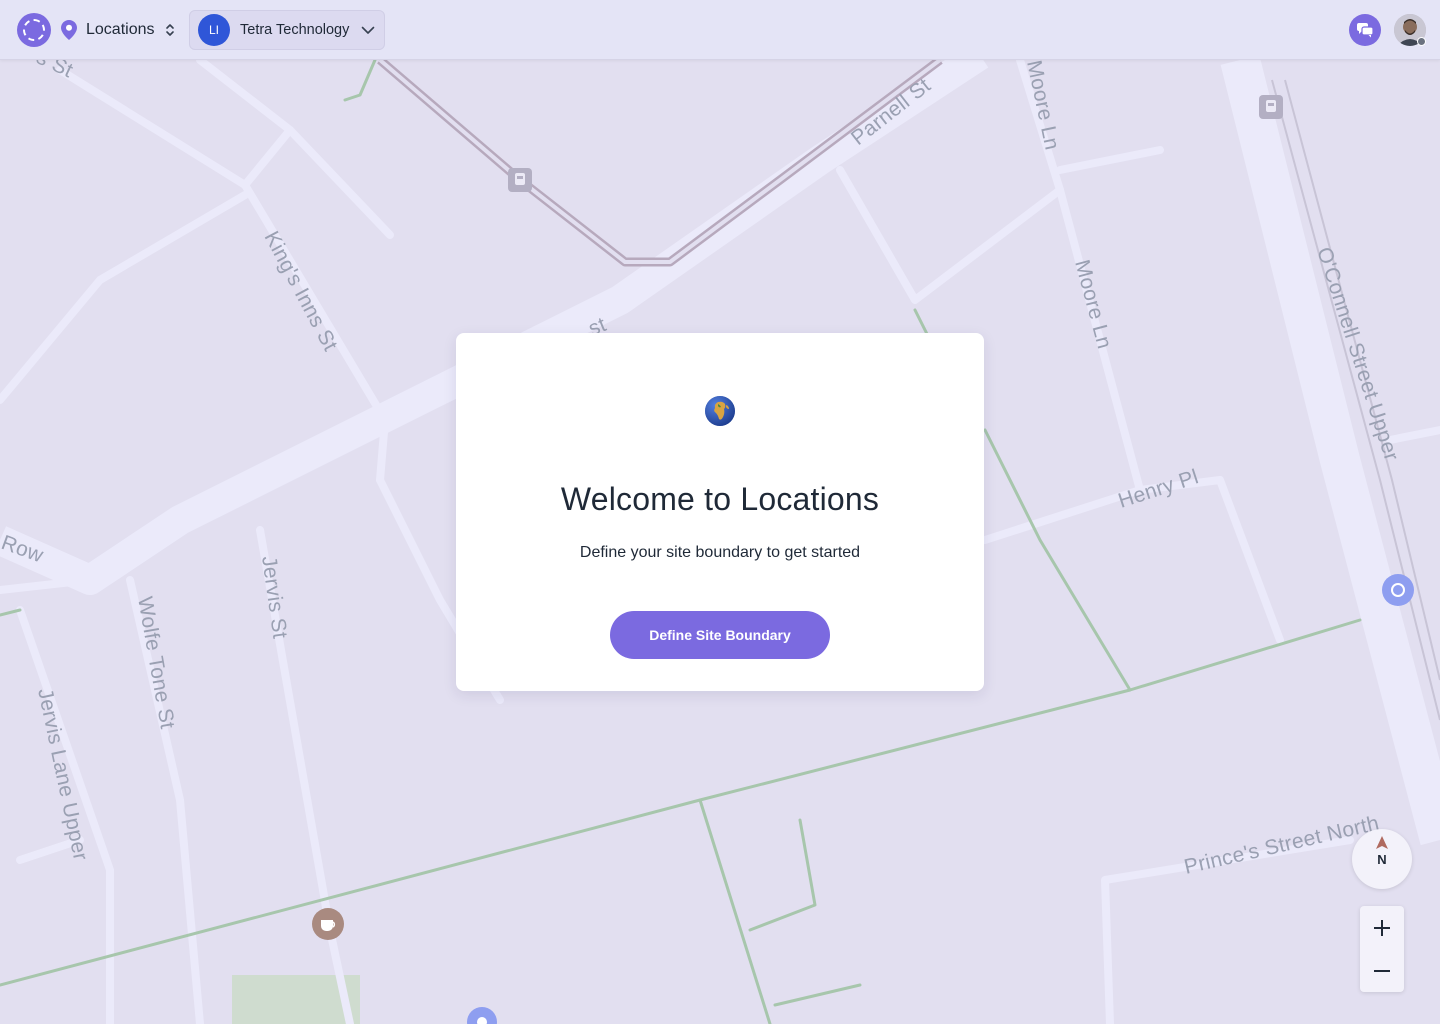 This screenshot has width=1440, height=1024. I want to click on compass-button: N, so click(1382, 859).